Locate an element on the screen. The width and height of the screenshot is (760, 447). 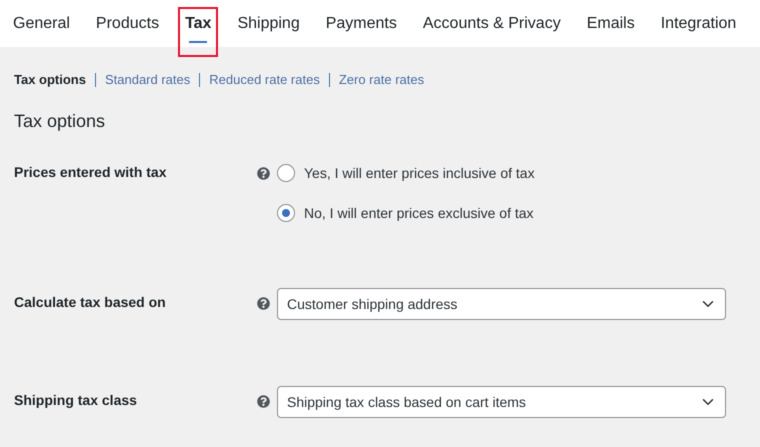
tab: General is located at coordinates (41, 23).